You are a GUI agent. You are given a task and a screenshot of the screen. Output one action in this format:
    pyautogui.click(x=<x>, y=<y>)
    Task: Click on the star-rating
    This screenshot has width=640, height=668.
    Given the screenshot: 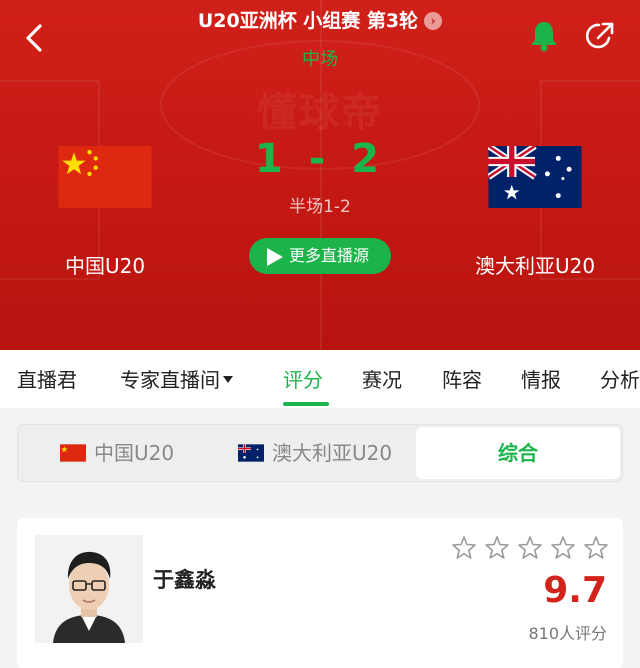 What is the action you would take?
    pyautogui.click(x=529, y=548)
    